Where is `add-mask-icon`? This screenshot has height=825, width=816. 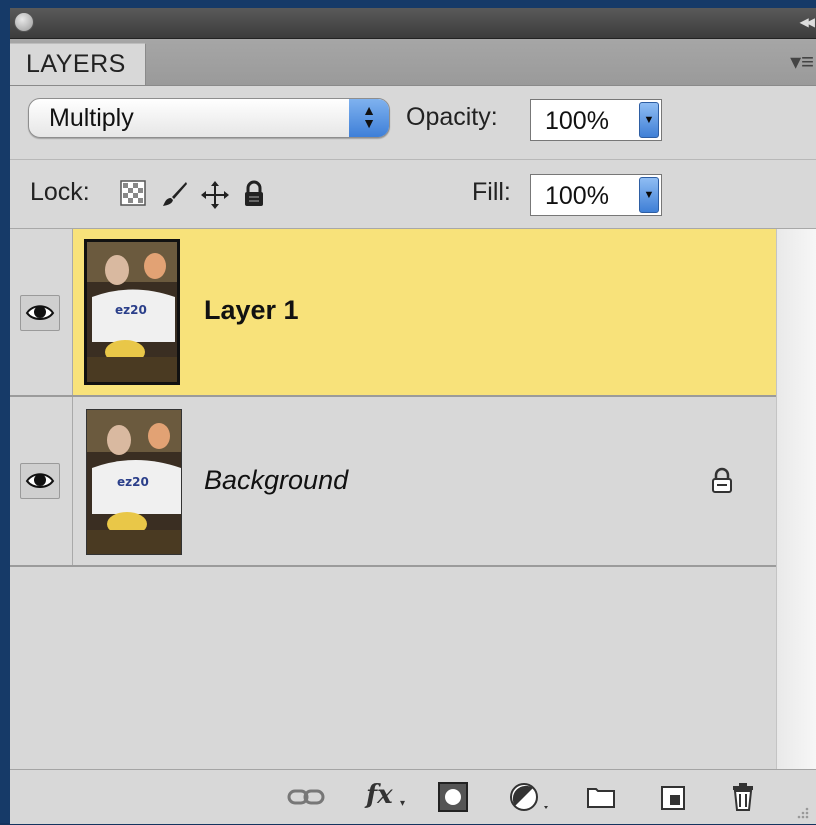
add-mask-icon is located at coordinates (453, 797).